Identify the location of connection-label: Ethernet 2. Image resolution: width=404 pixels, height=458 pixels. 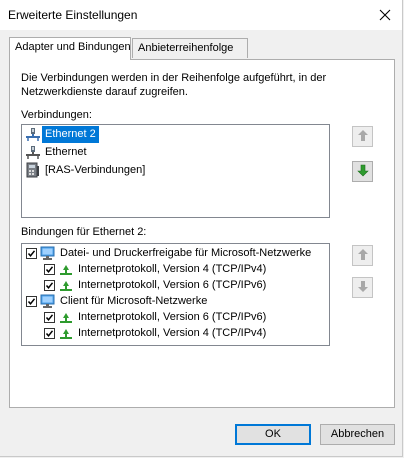
(70, 134).